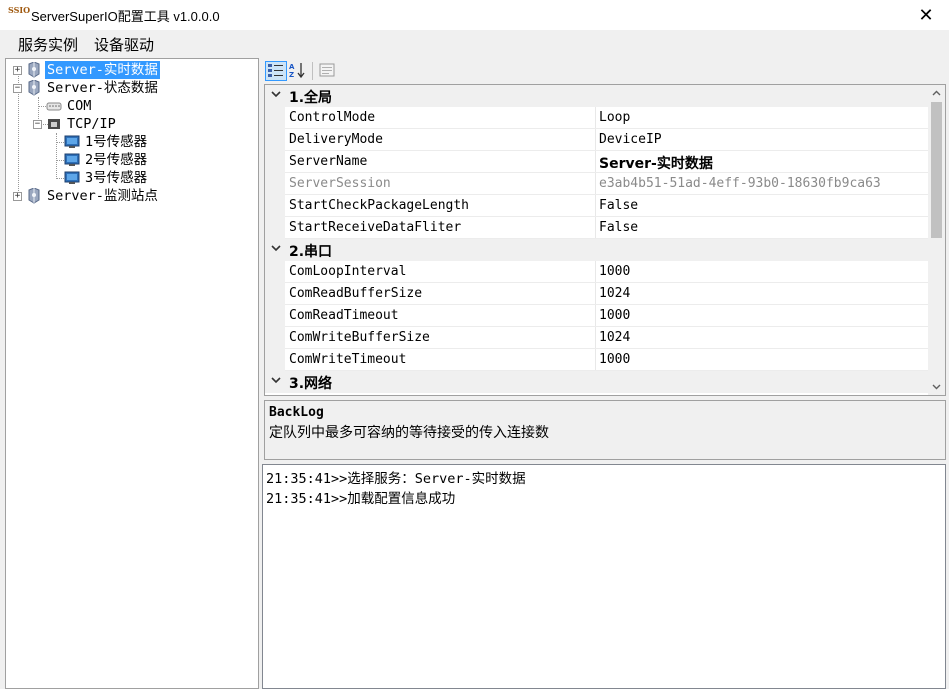 The image size is (949, 689). I want to click on tree-node-server-monitor: Server-监测站点, so click(93, 196).